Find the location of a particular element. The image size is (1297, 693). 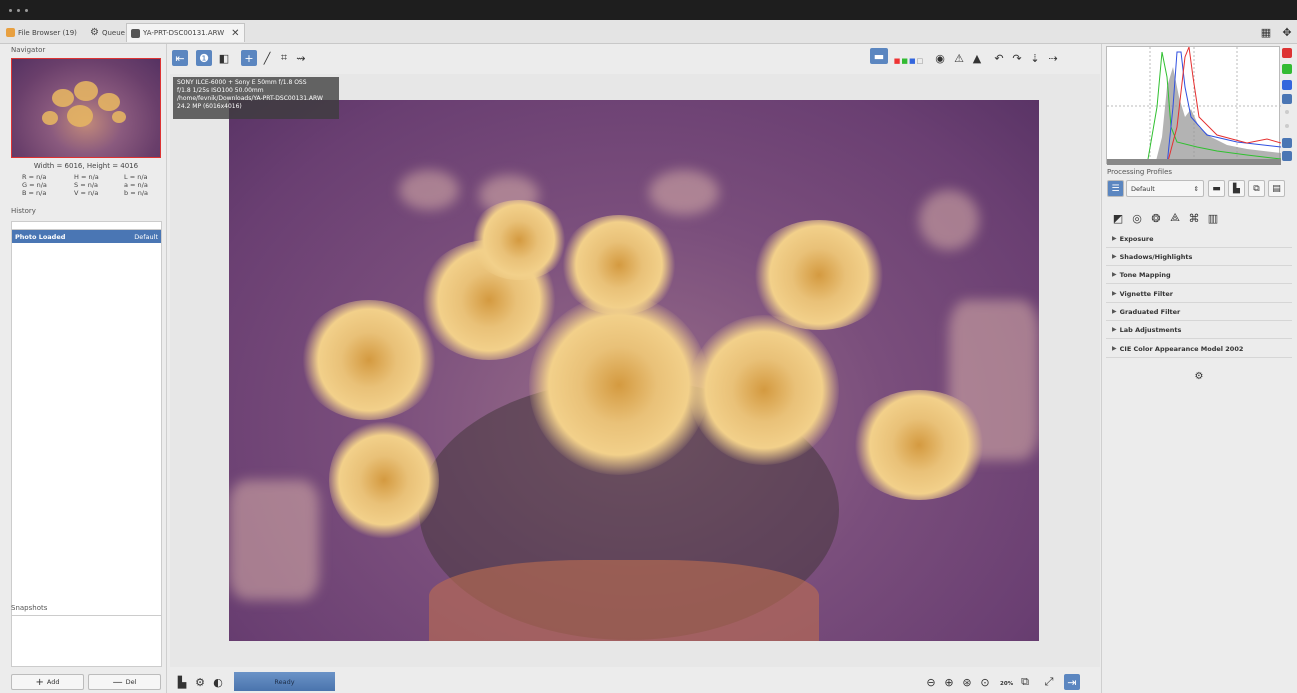

gear-icon: ⚙ is located at coordinates (1199, 376).